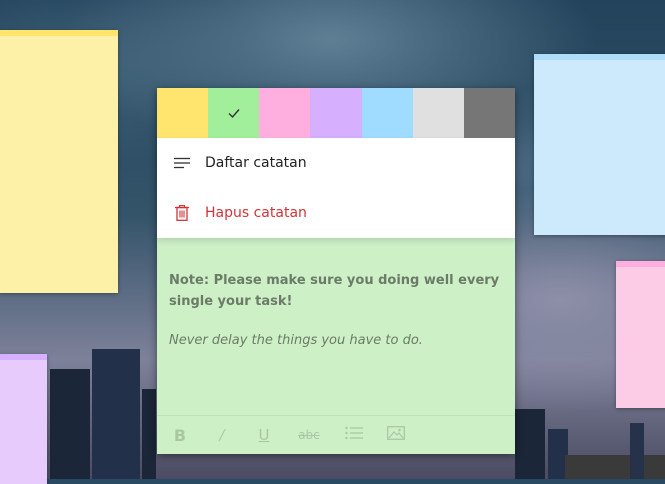 The height and width of the screenshot is (484, 665). I want to click on list-notes-menu-item: Daftar catatan, so click(336, 163).